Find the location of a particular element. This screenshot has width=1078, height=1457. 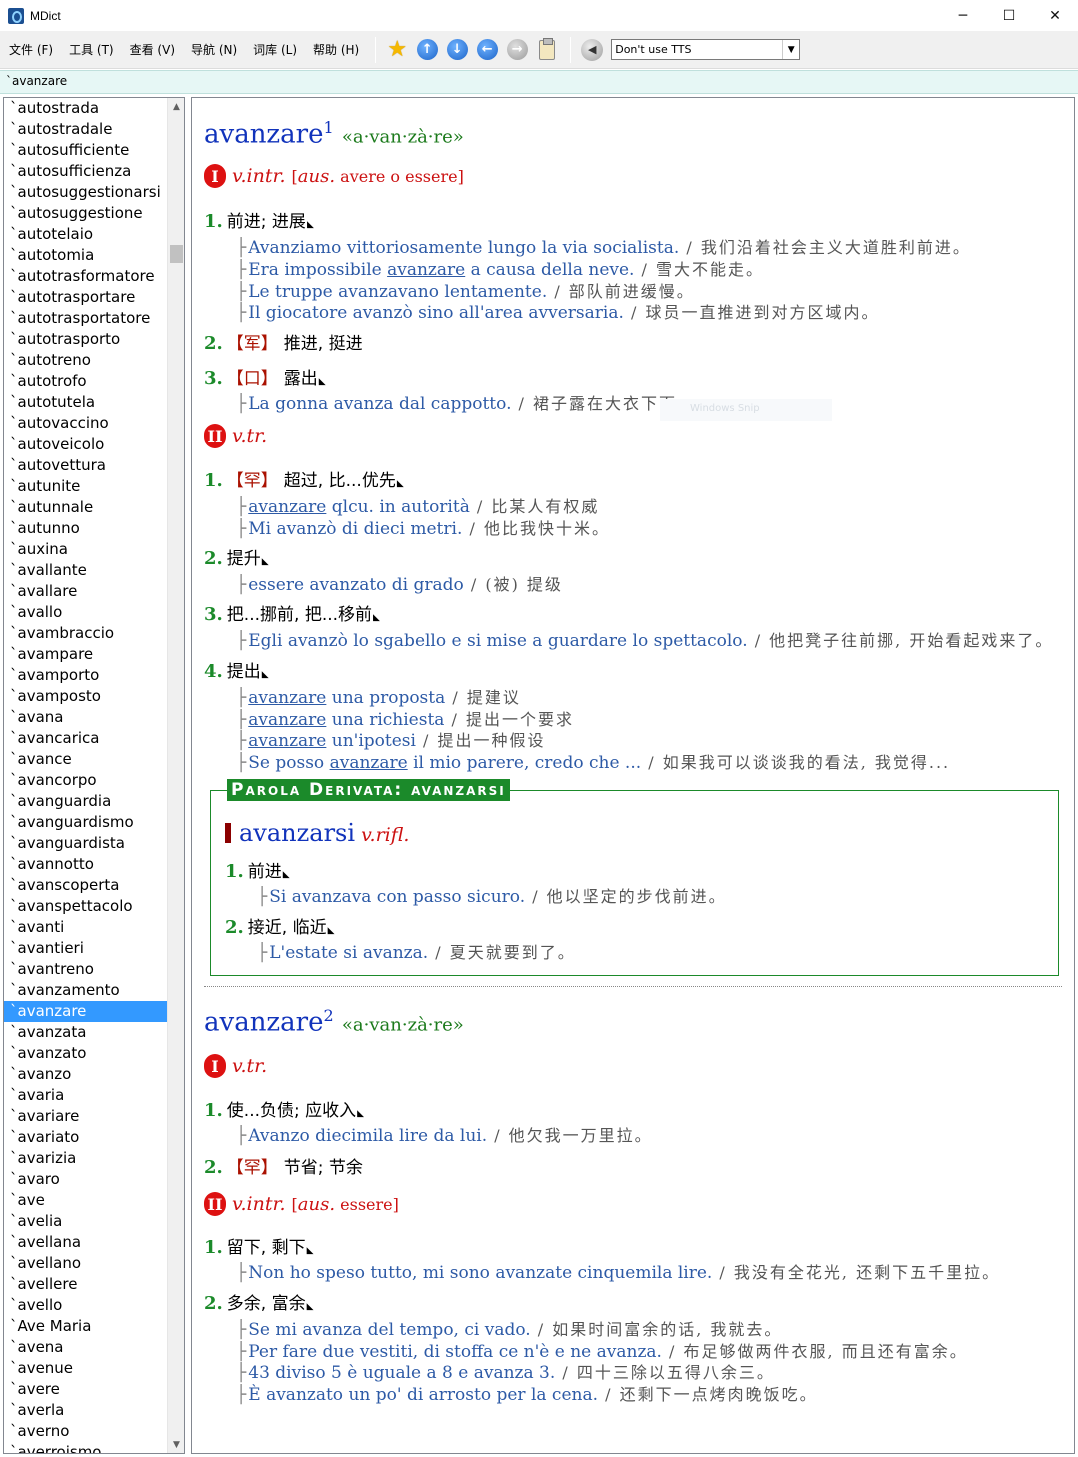

word-list-item: `avamporto is located at coordinates (85, 675).